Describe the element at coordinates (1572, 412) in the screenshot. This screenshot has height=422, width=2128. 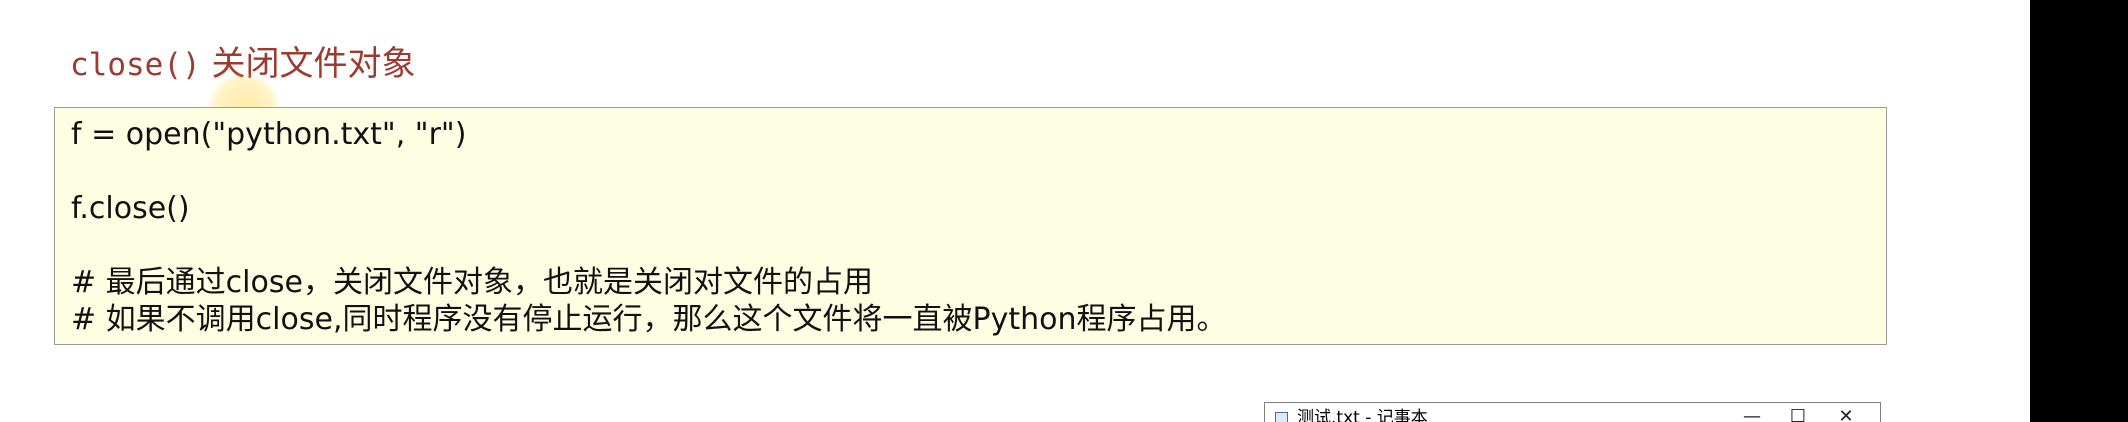
I see `notepad-window: 测试.txt - 记事本 — ☐ ✕` at that location.